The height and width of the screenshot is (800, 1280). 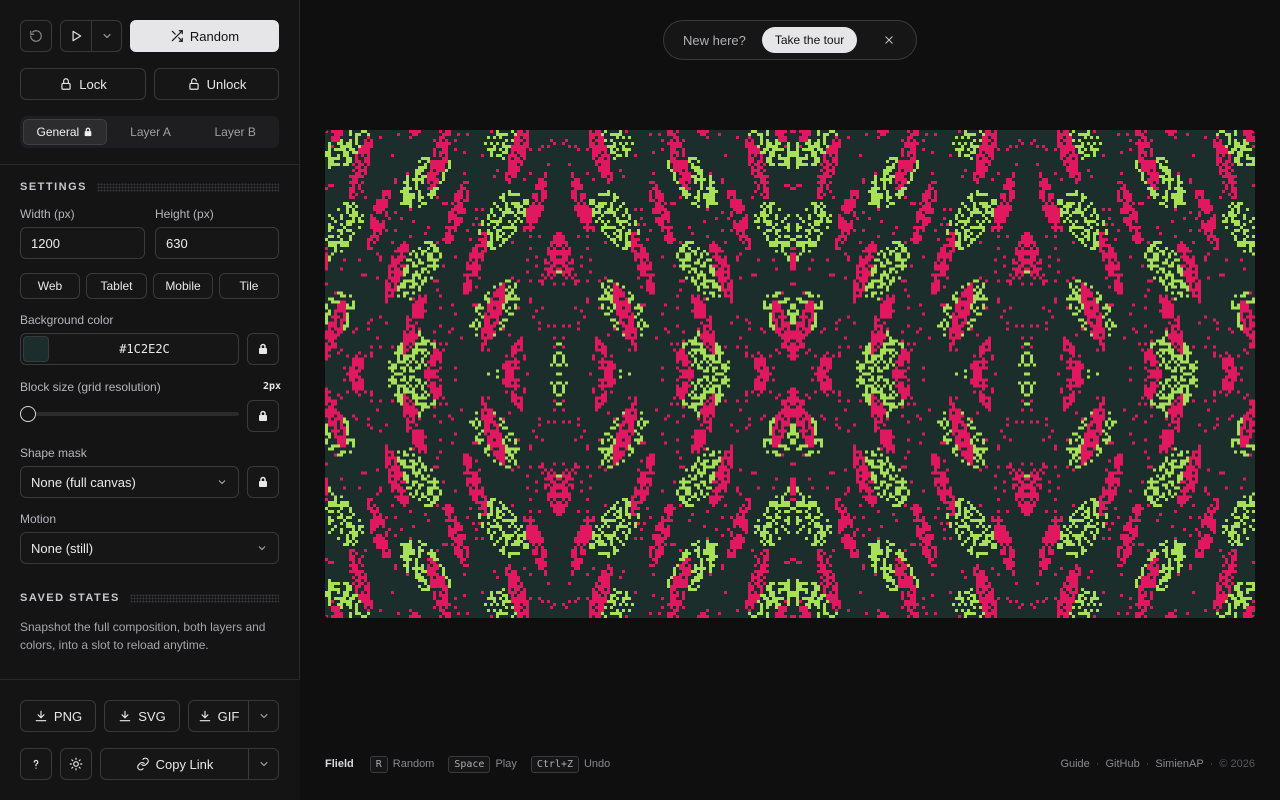 I want to click on guide-link: Guide, so click(x=1074, y=764).